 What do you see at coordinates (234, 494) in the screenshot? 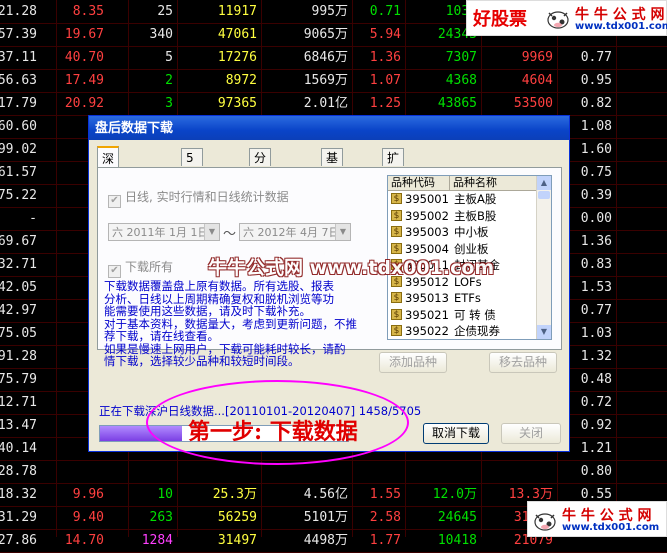
I see `table-cell: 25.3万` at bounding box center [234, 494].